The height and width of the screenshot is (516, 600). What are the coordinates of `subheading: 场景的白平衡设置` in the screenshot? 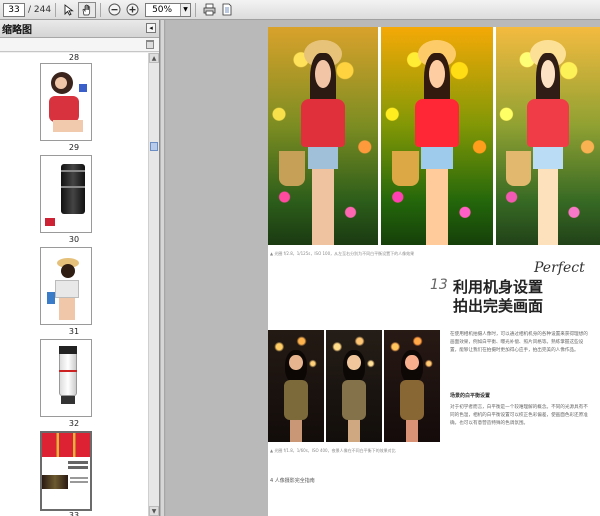 It's located at (470, 396).